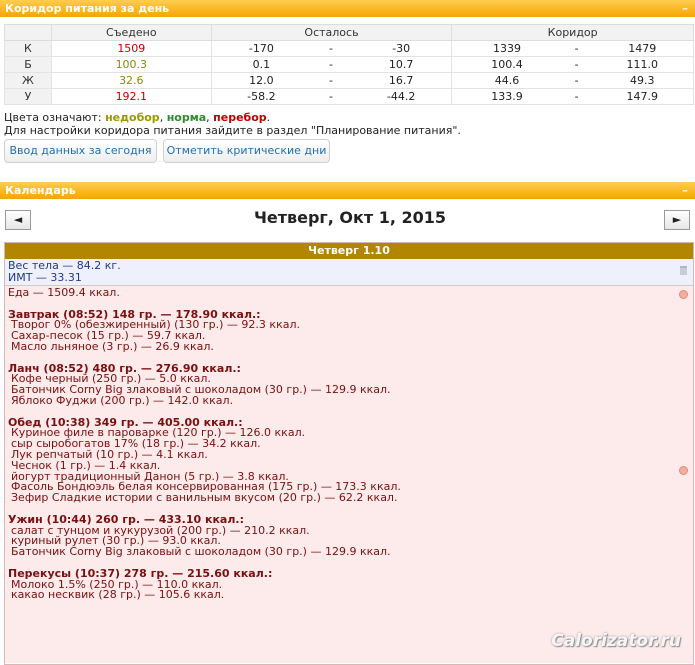 The width and height of the screenshot is (695, 665). Describe the element at coordinates (80, 151) in the screenshot. I see `enter-today-button: Ввод данных за сегодня` at that location.